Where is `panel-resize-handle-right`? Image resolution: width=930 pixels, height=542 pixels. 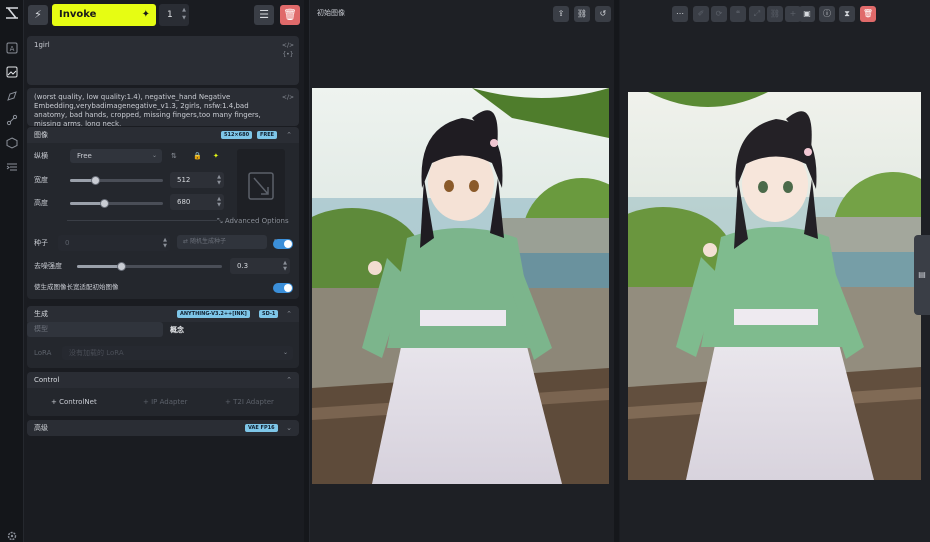
panel-resize-handle-right is located at coordinates (616, 271).